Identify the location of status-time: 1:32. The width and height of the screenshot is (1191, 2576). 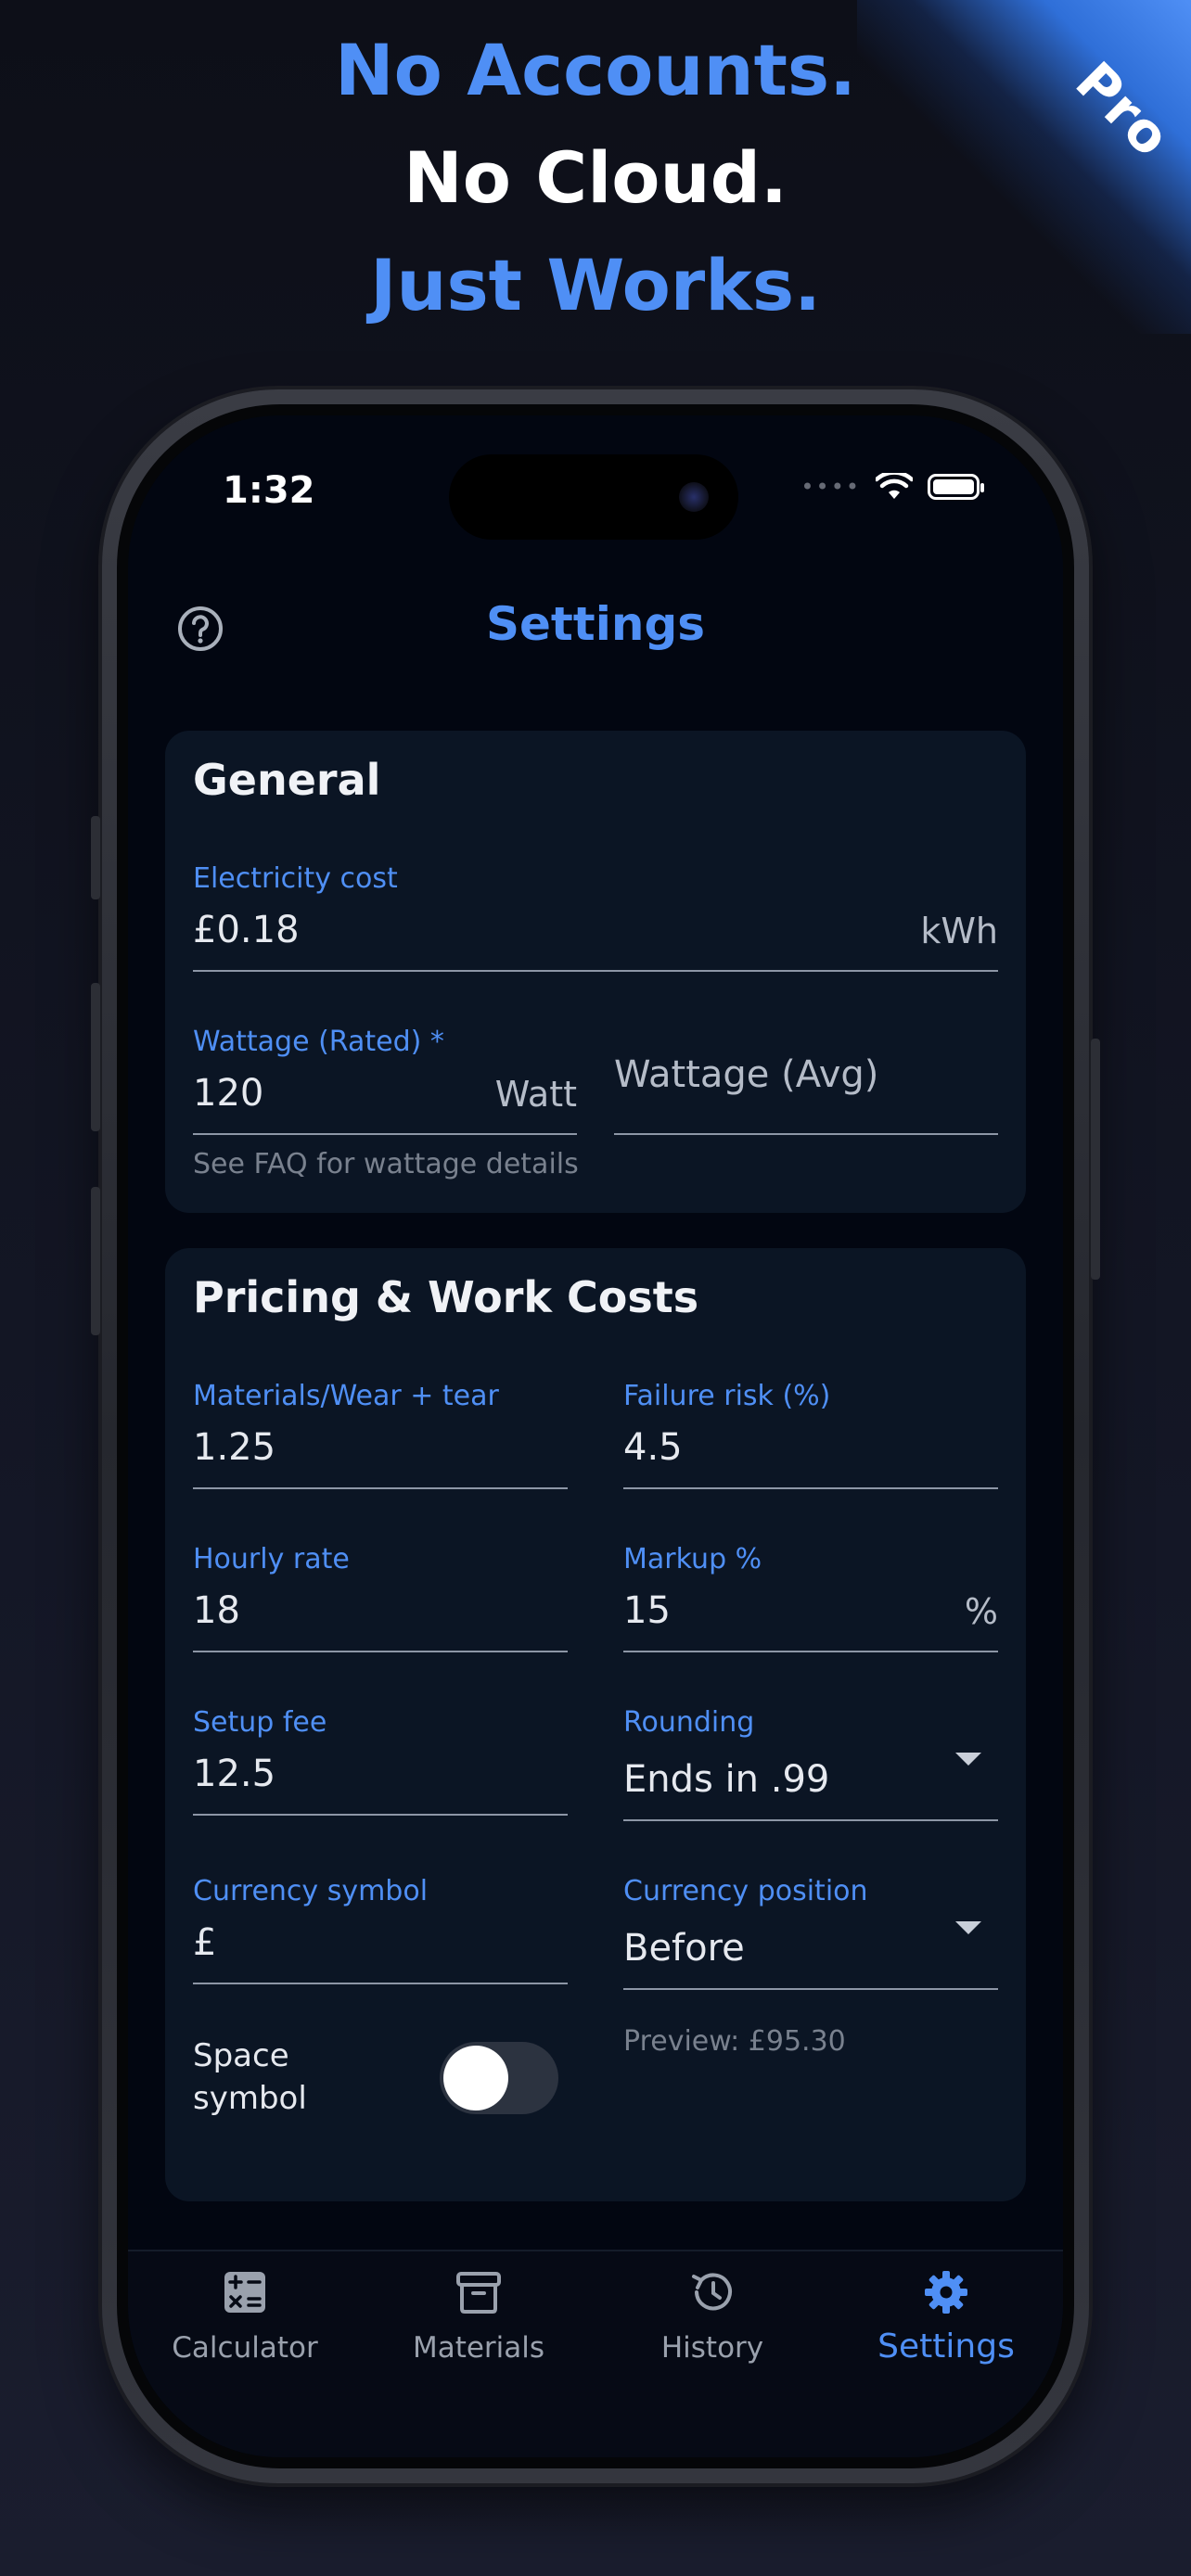
(269, 491).